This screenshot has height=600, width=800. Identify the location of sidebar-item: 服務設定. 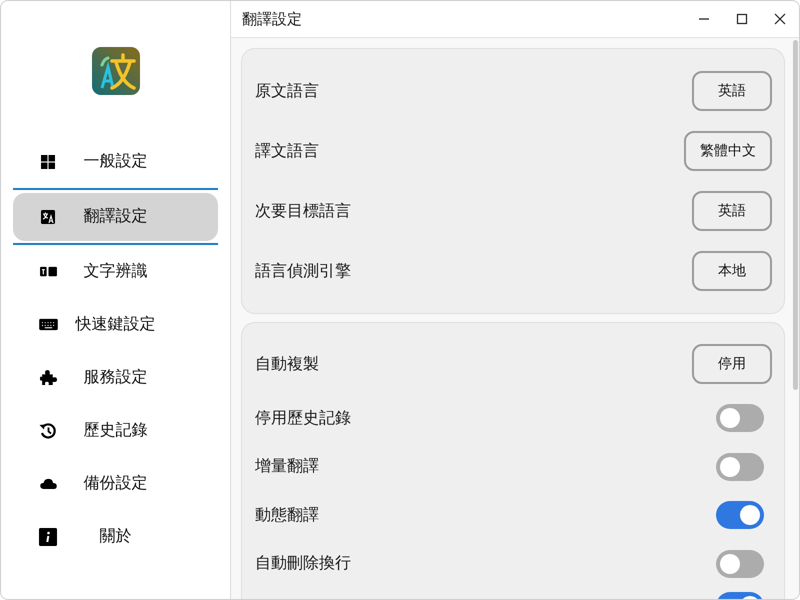
(115, 378).